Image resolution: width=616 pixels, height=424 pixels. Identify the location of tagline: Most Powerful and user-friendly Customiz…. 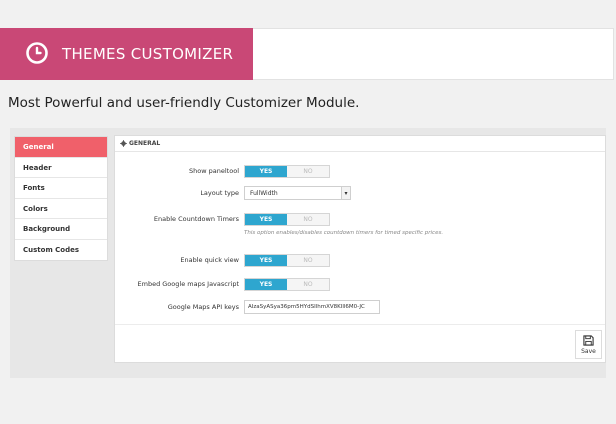
(184, 103).